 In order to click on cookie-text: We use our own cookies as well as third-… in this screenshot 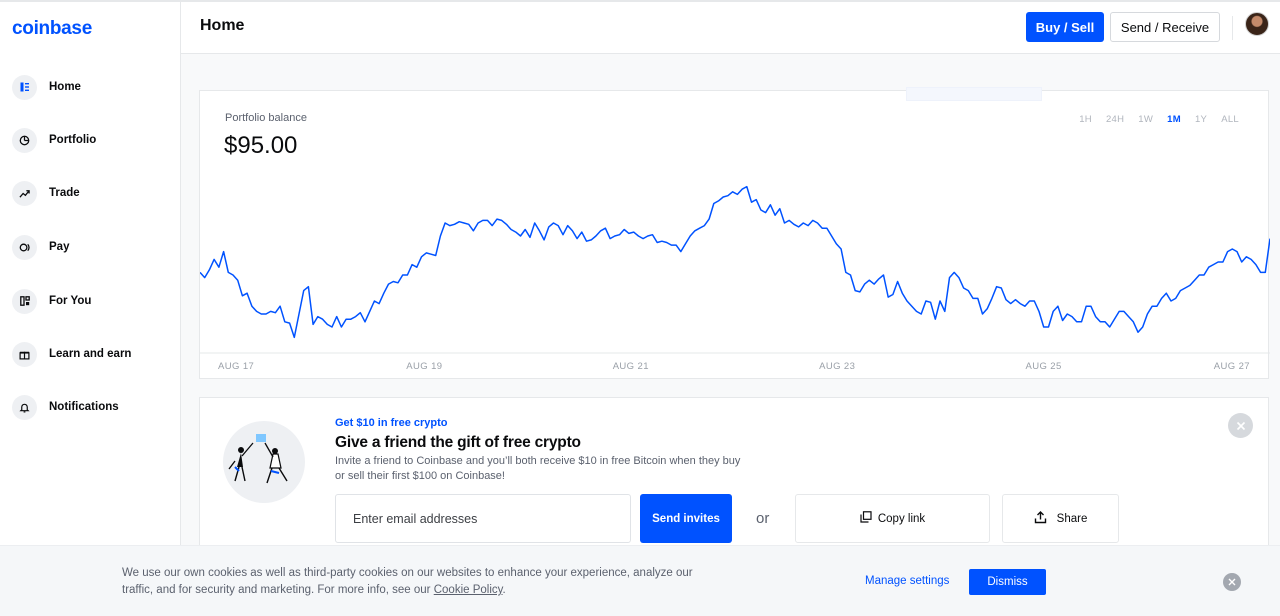, I will do `click(417, 582)`.